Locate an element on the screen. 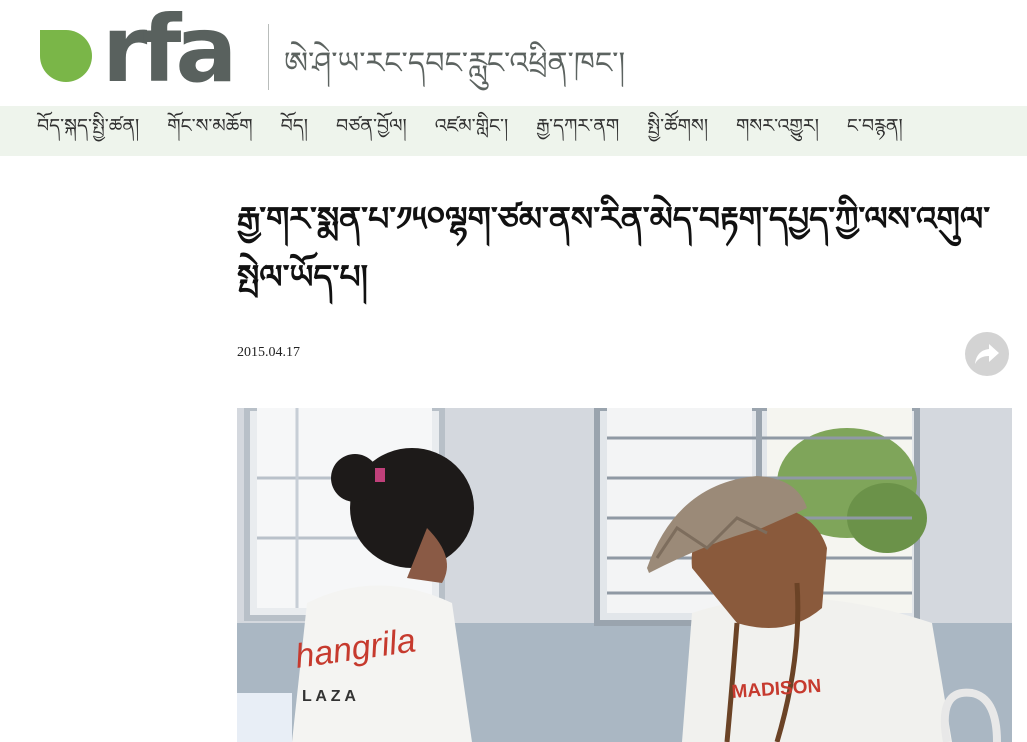 The height and width of the screenshot is (742, 1027). service-name: ཨེ་ཤེ་ཡ་རང་དབང་རླུང་འཕྲིན་ཁང་། is located at coordinates (455, 63).